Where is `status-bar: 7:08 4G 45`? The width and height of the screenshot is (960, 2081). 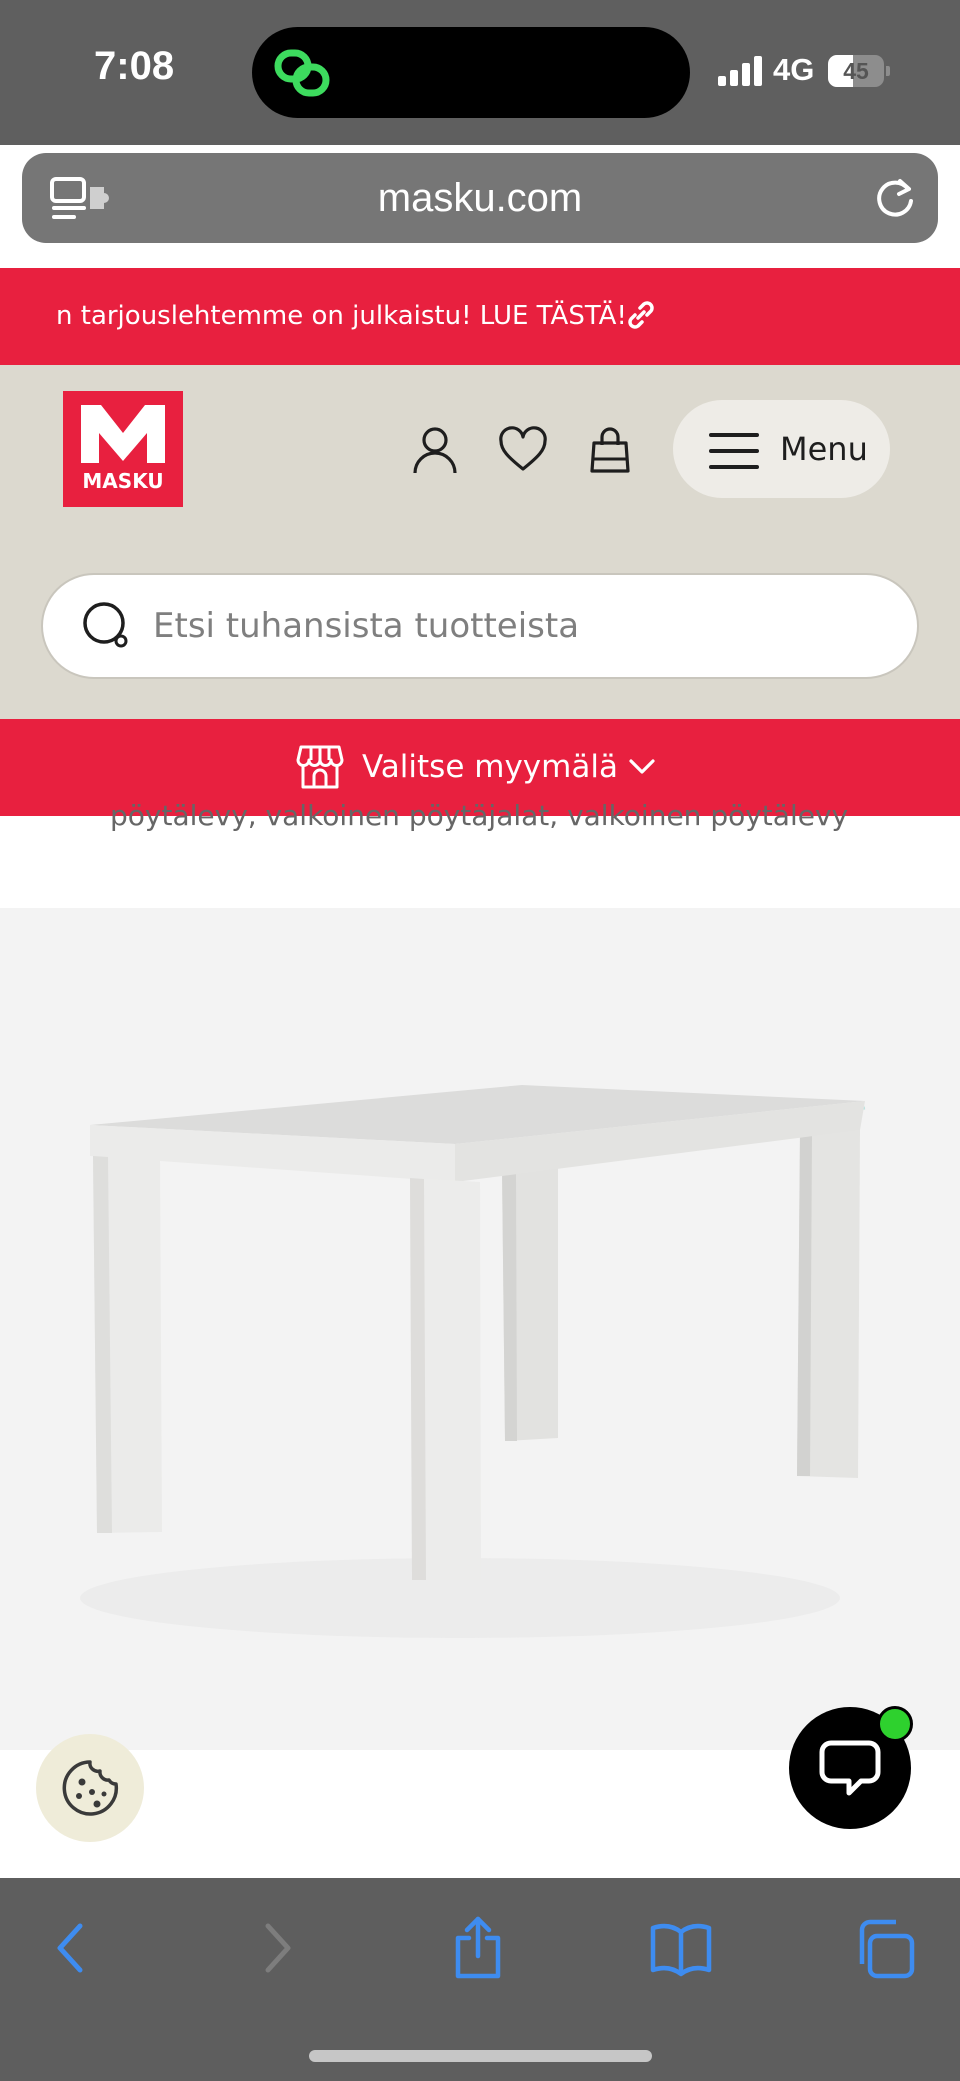 status-bar: 7:08 4G 45 is located at coordinates (480, 72).